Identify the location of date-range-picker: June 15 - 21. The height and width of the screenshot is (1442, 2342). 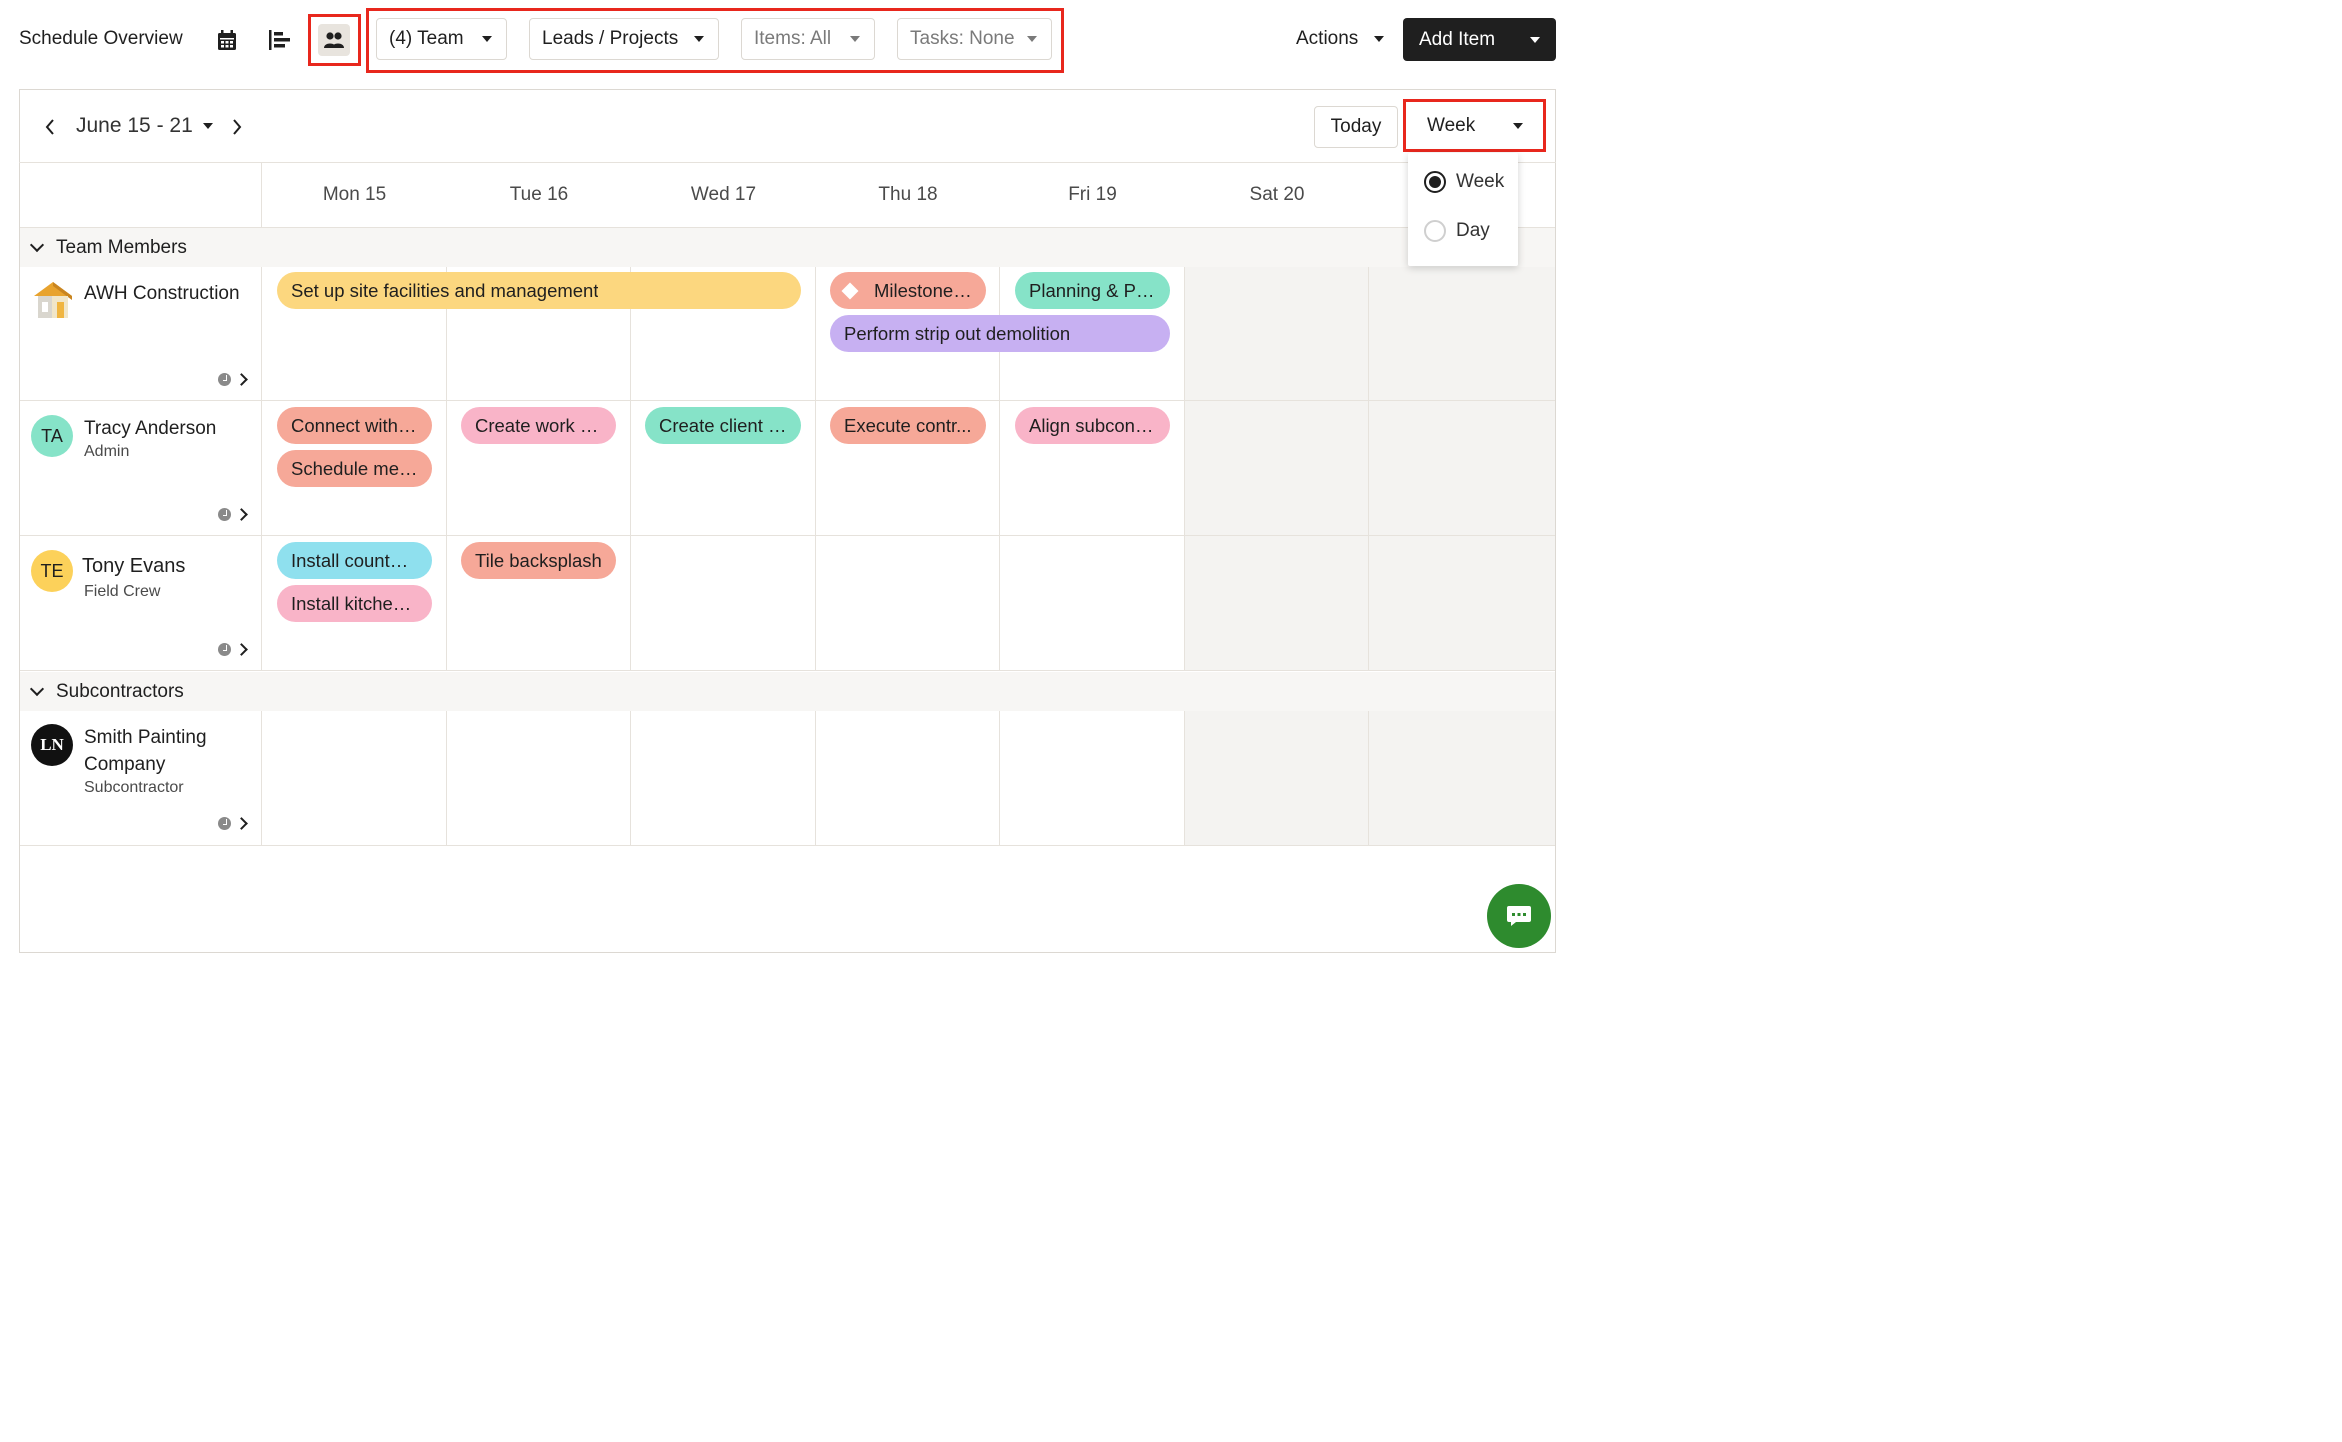
(144, 126).